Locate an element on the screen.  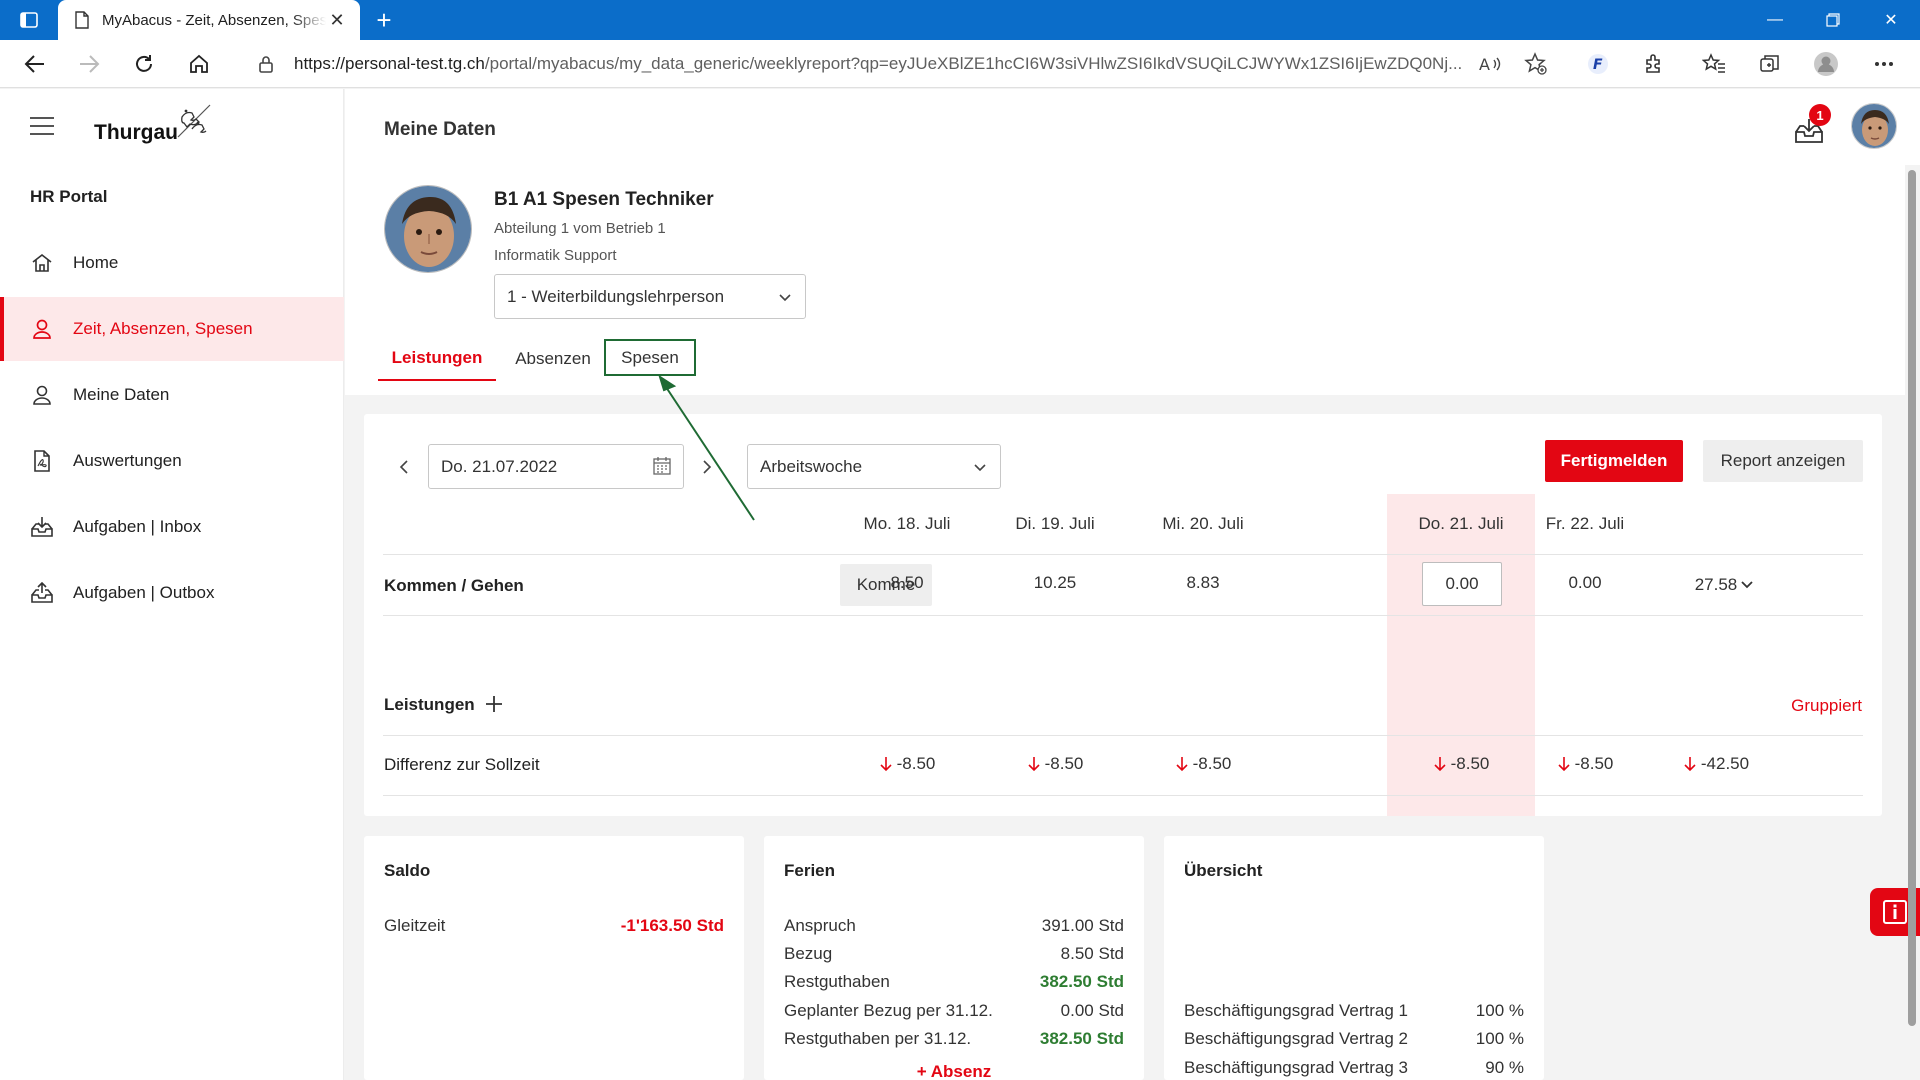
contract-select: 1 - Weiterbildungslehrperson is located at coordinates (650, 296).